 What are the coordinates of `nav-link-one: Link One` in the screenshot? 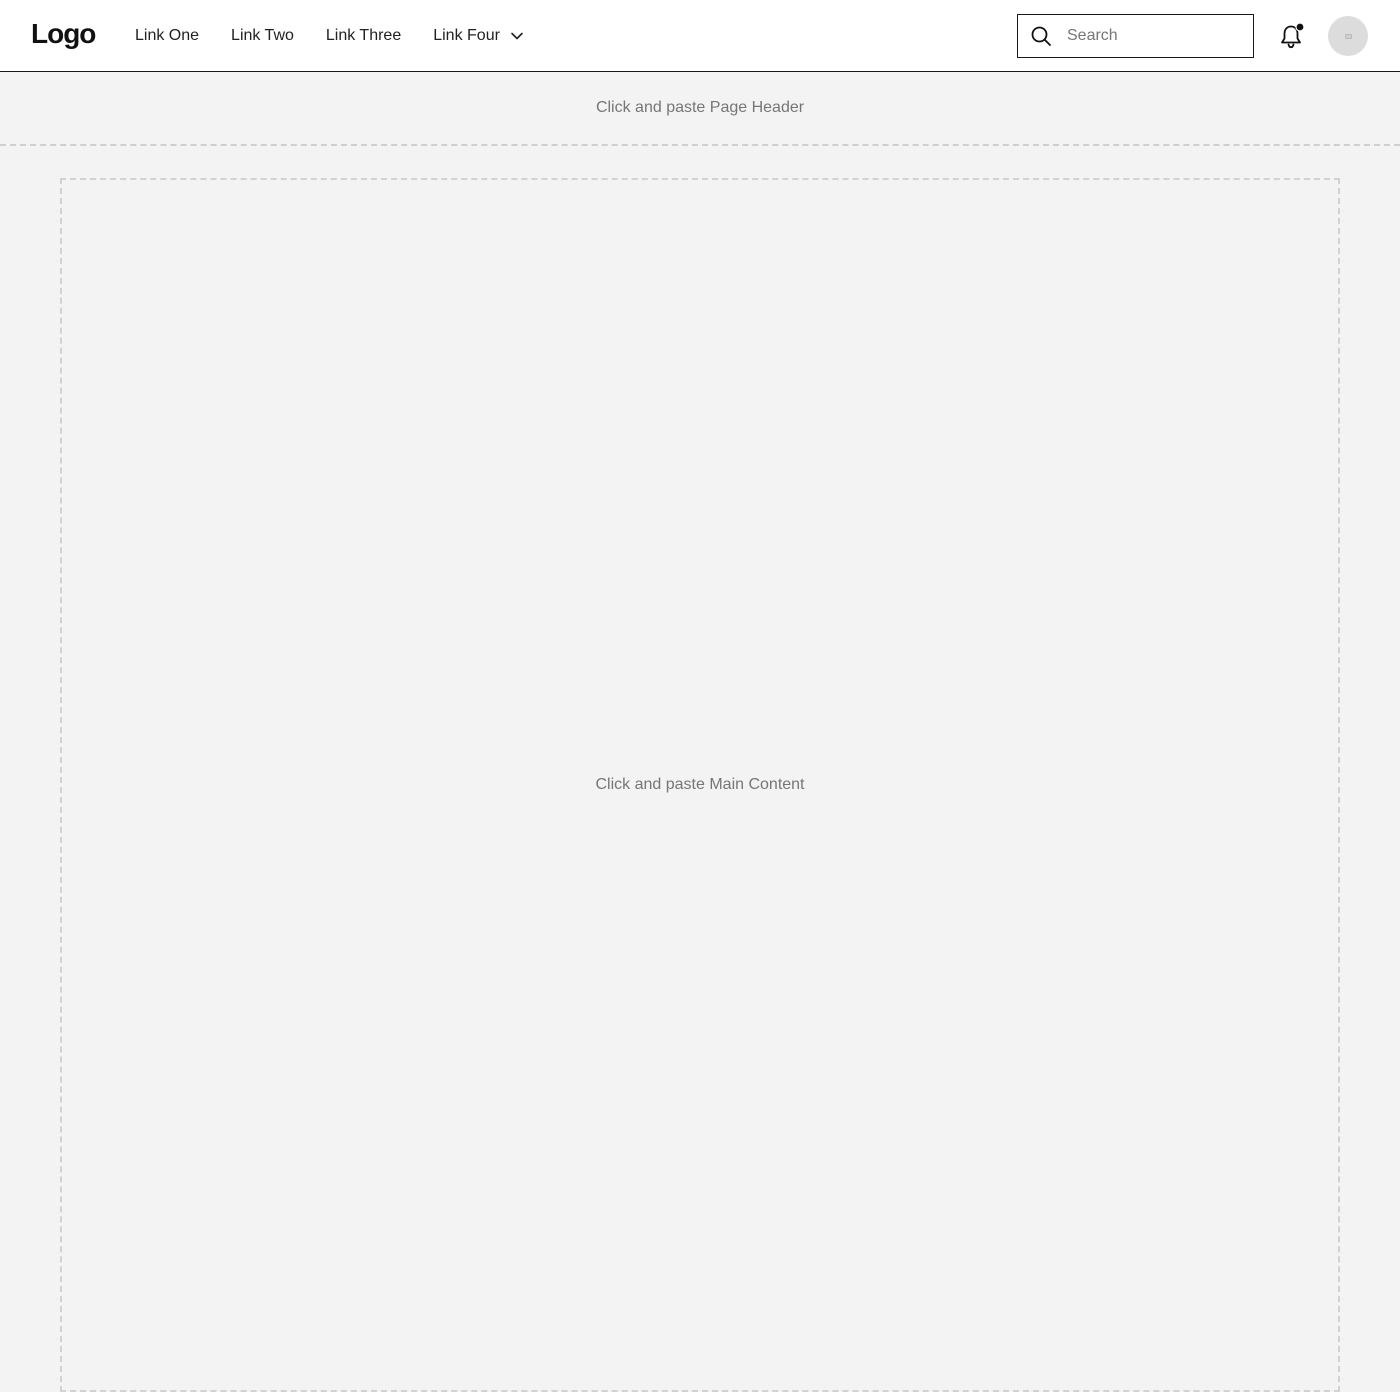 It's located at (167, 36).